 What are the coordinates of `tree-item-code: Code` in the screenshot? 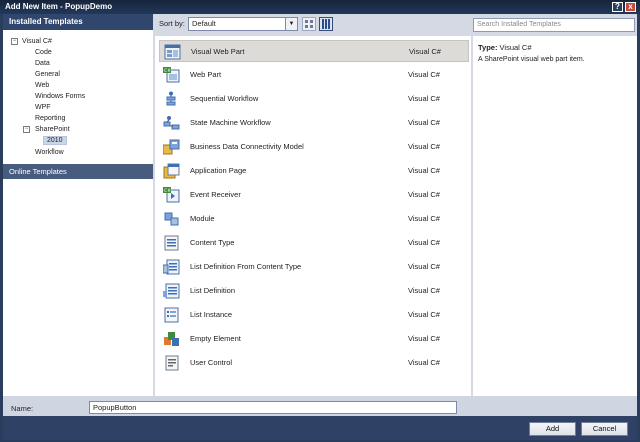 It's located at (43, 52).